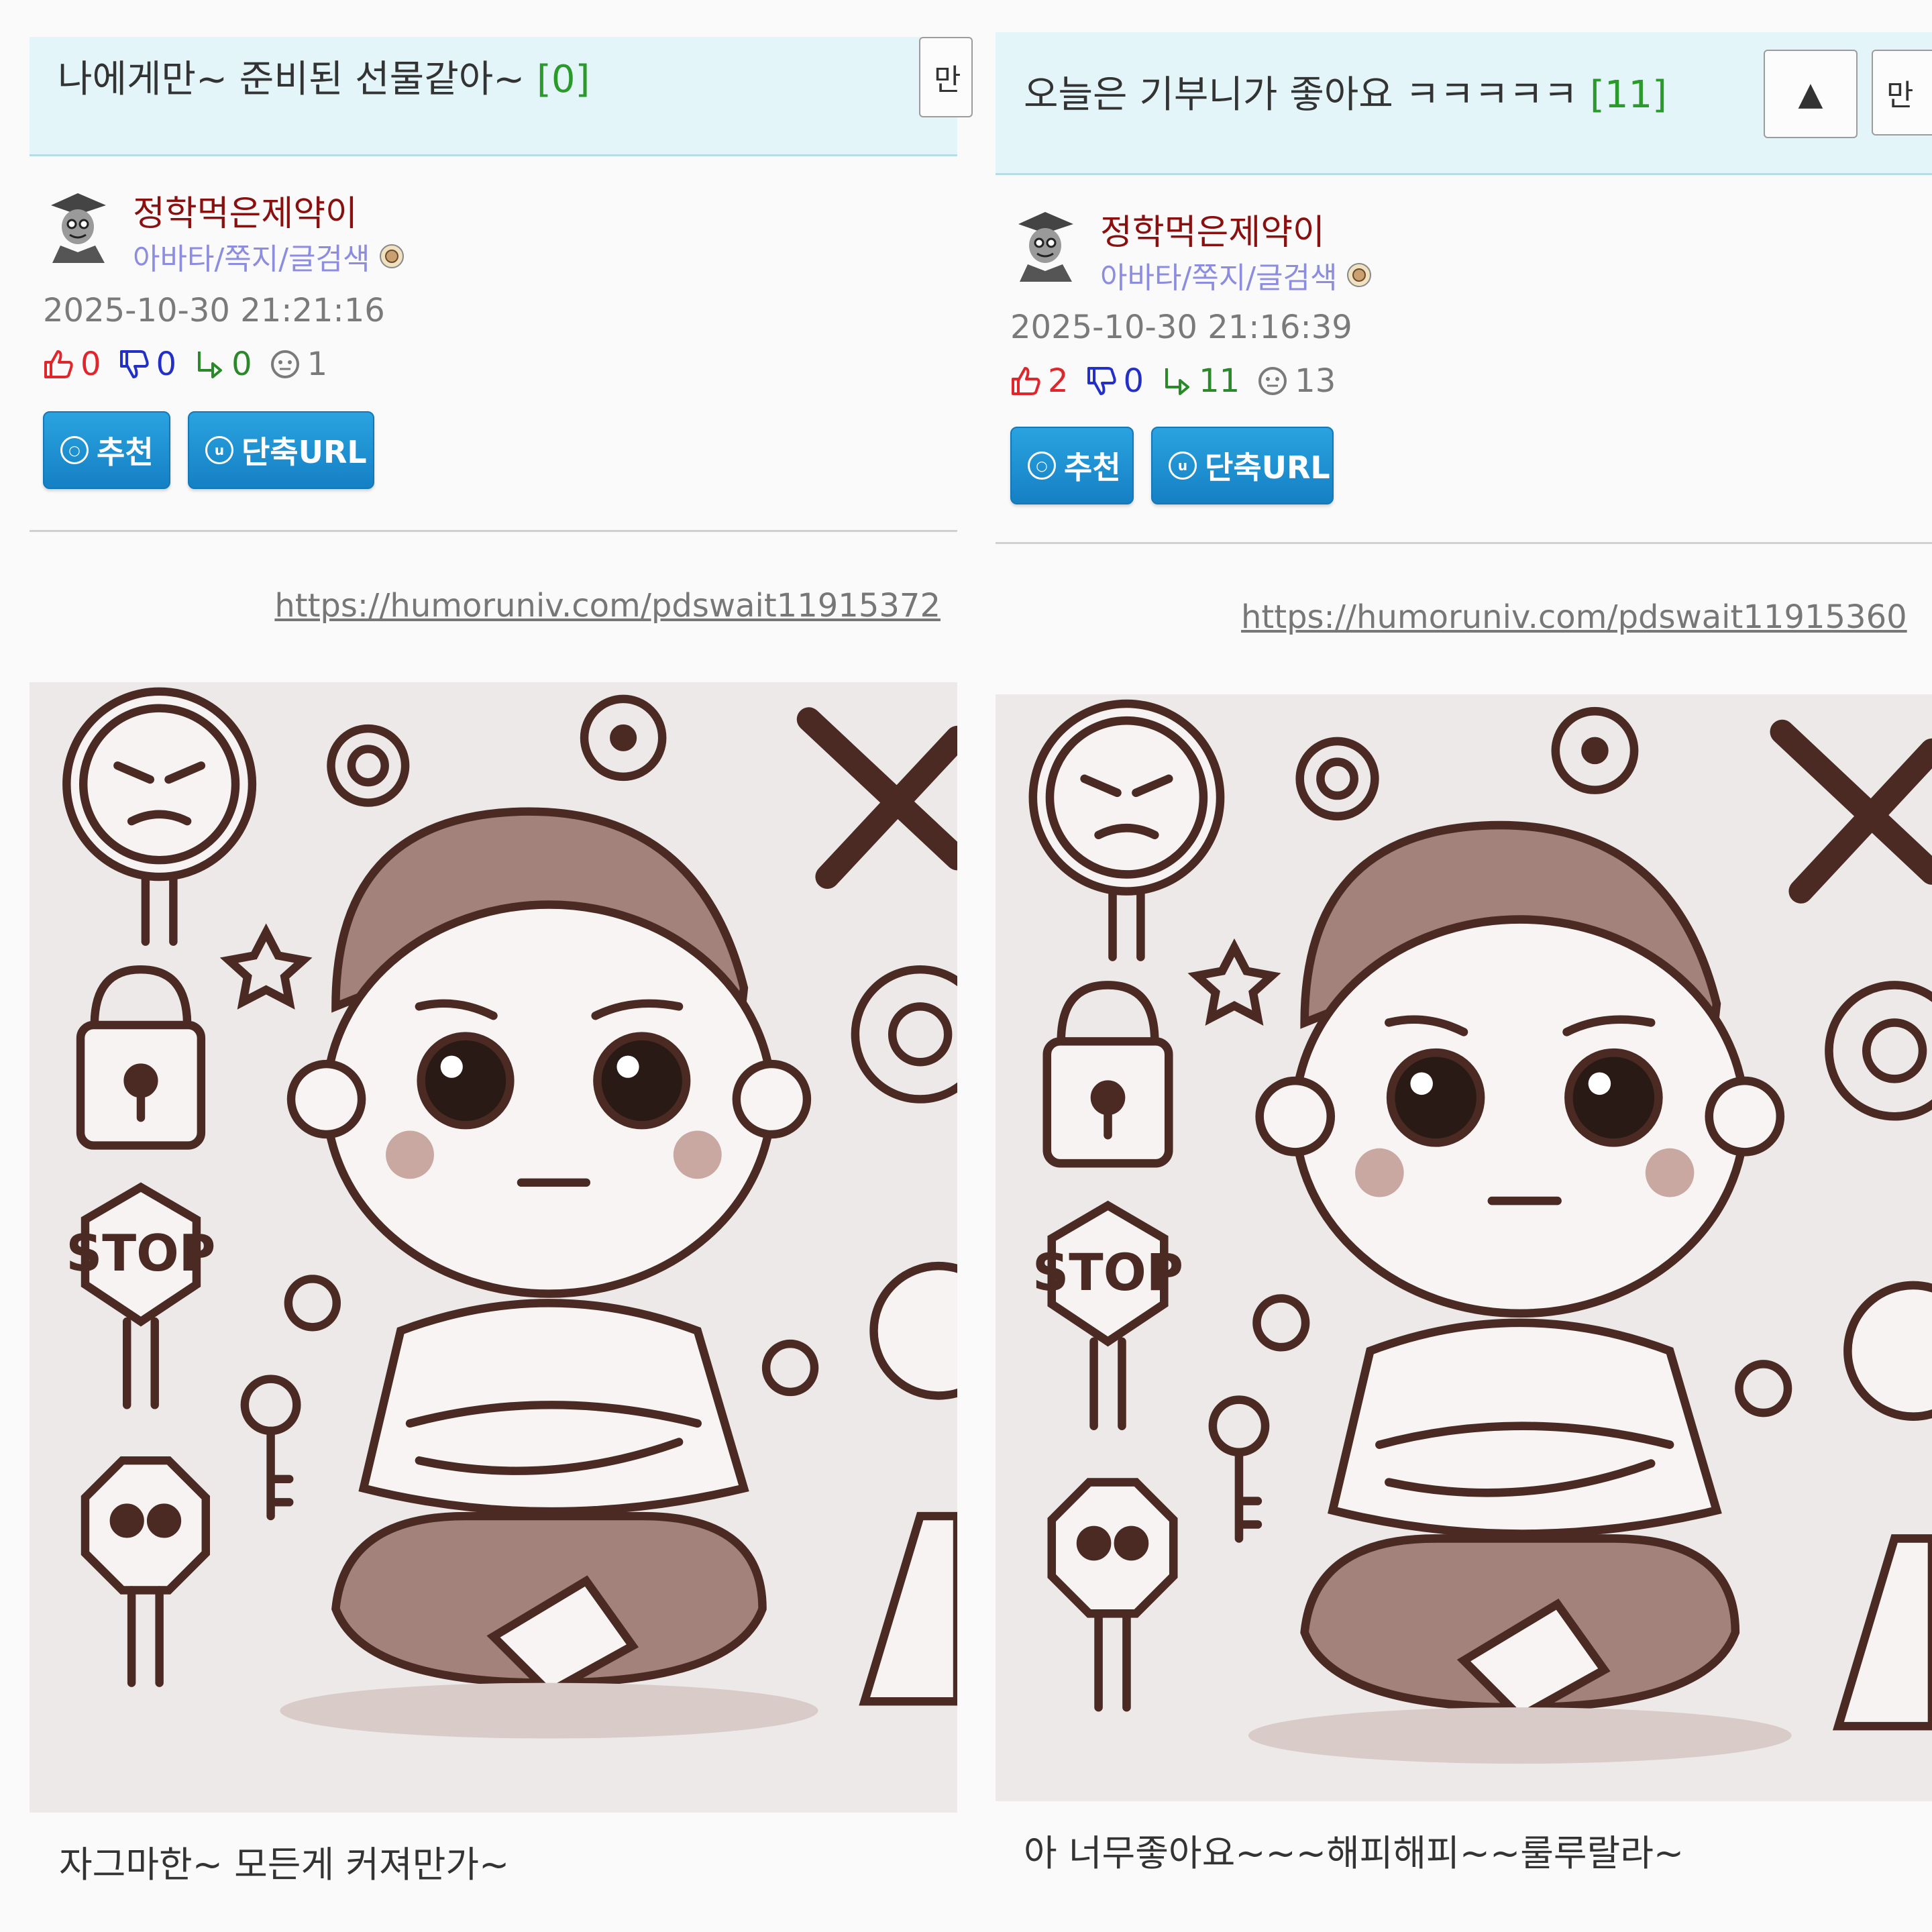 The height and width of the screenshot is (1932, 1932). I want to click on like-stat: 2, so click(1039, 381).